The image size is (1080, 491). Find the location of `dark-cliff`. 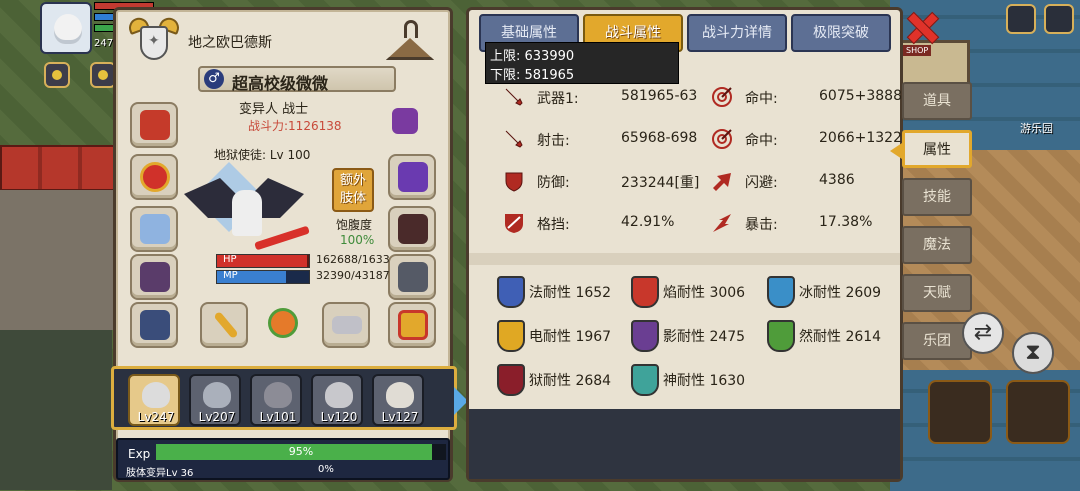

dark-cliff is located at coordinates (56, 410).